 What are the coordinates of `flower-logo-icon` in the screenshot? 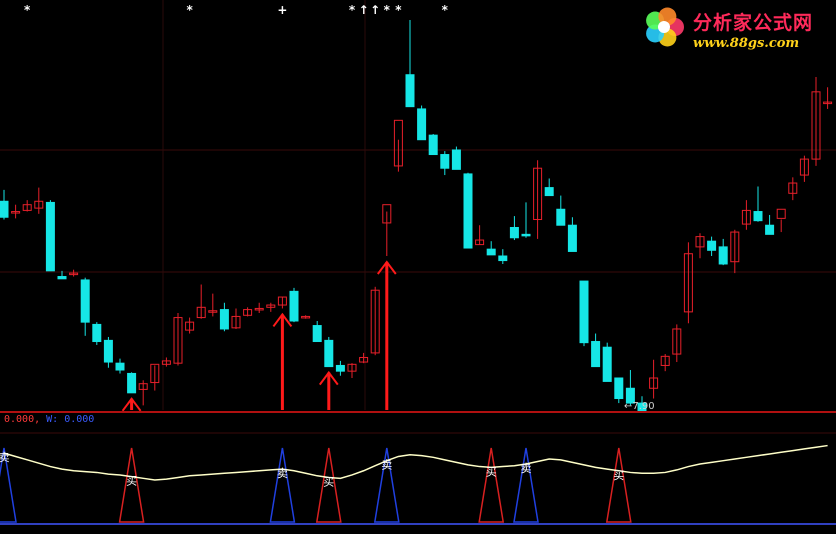 It's located at (664, 27).